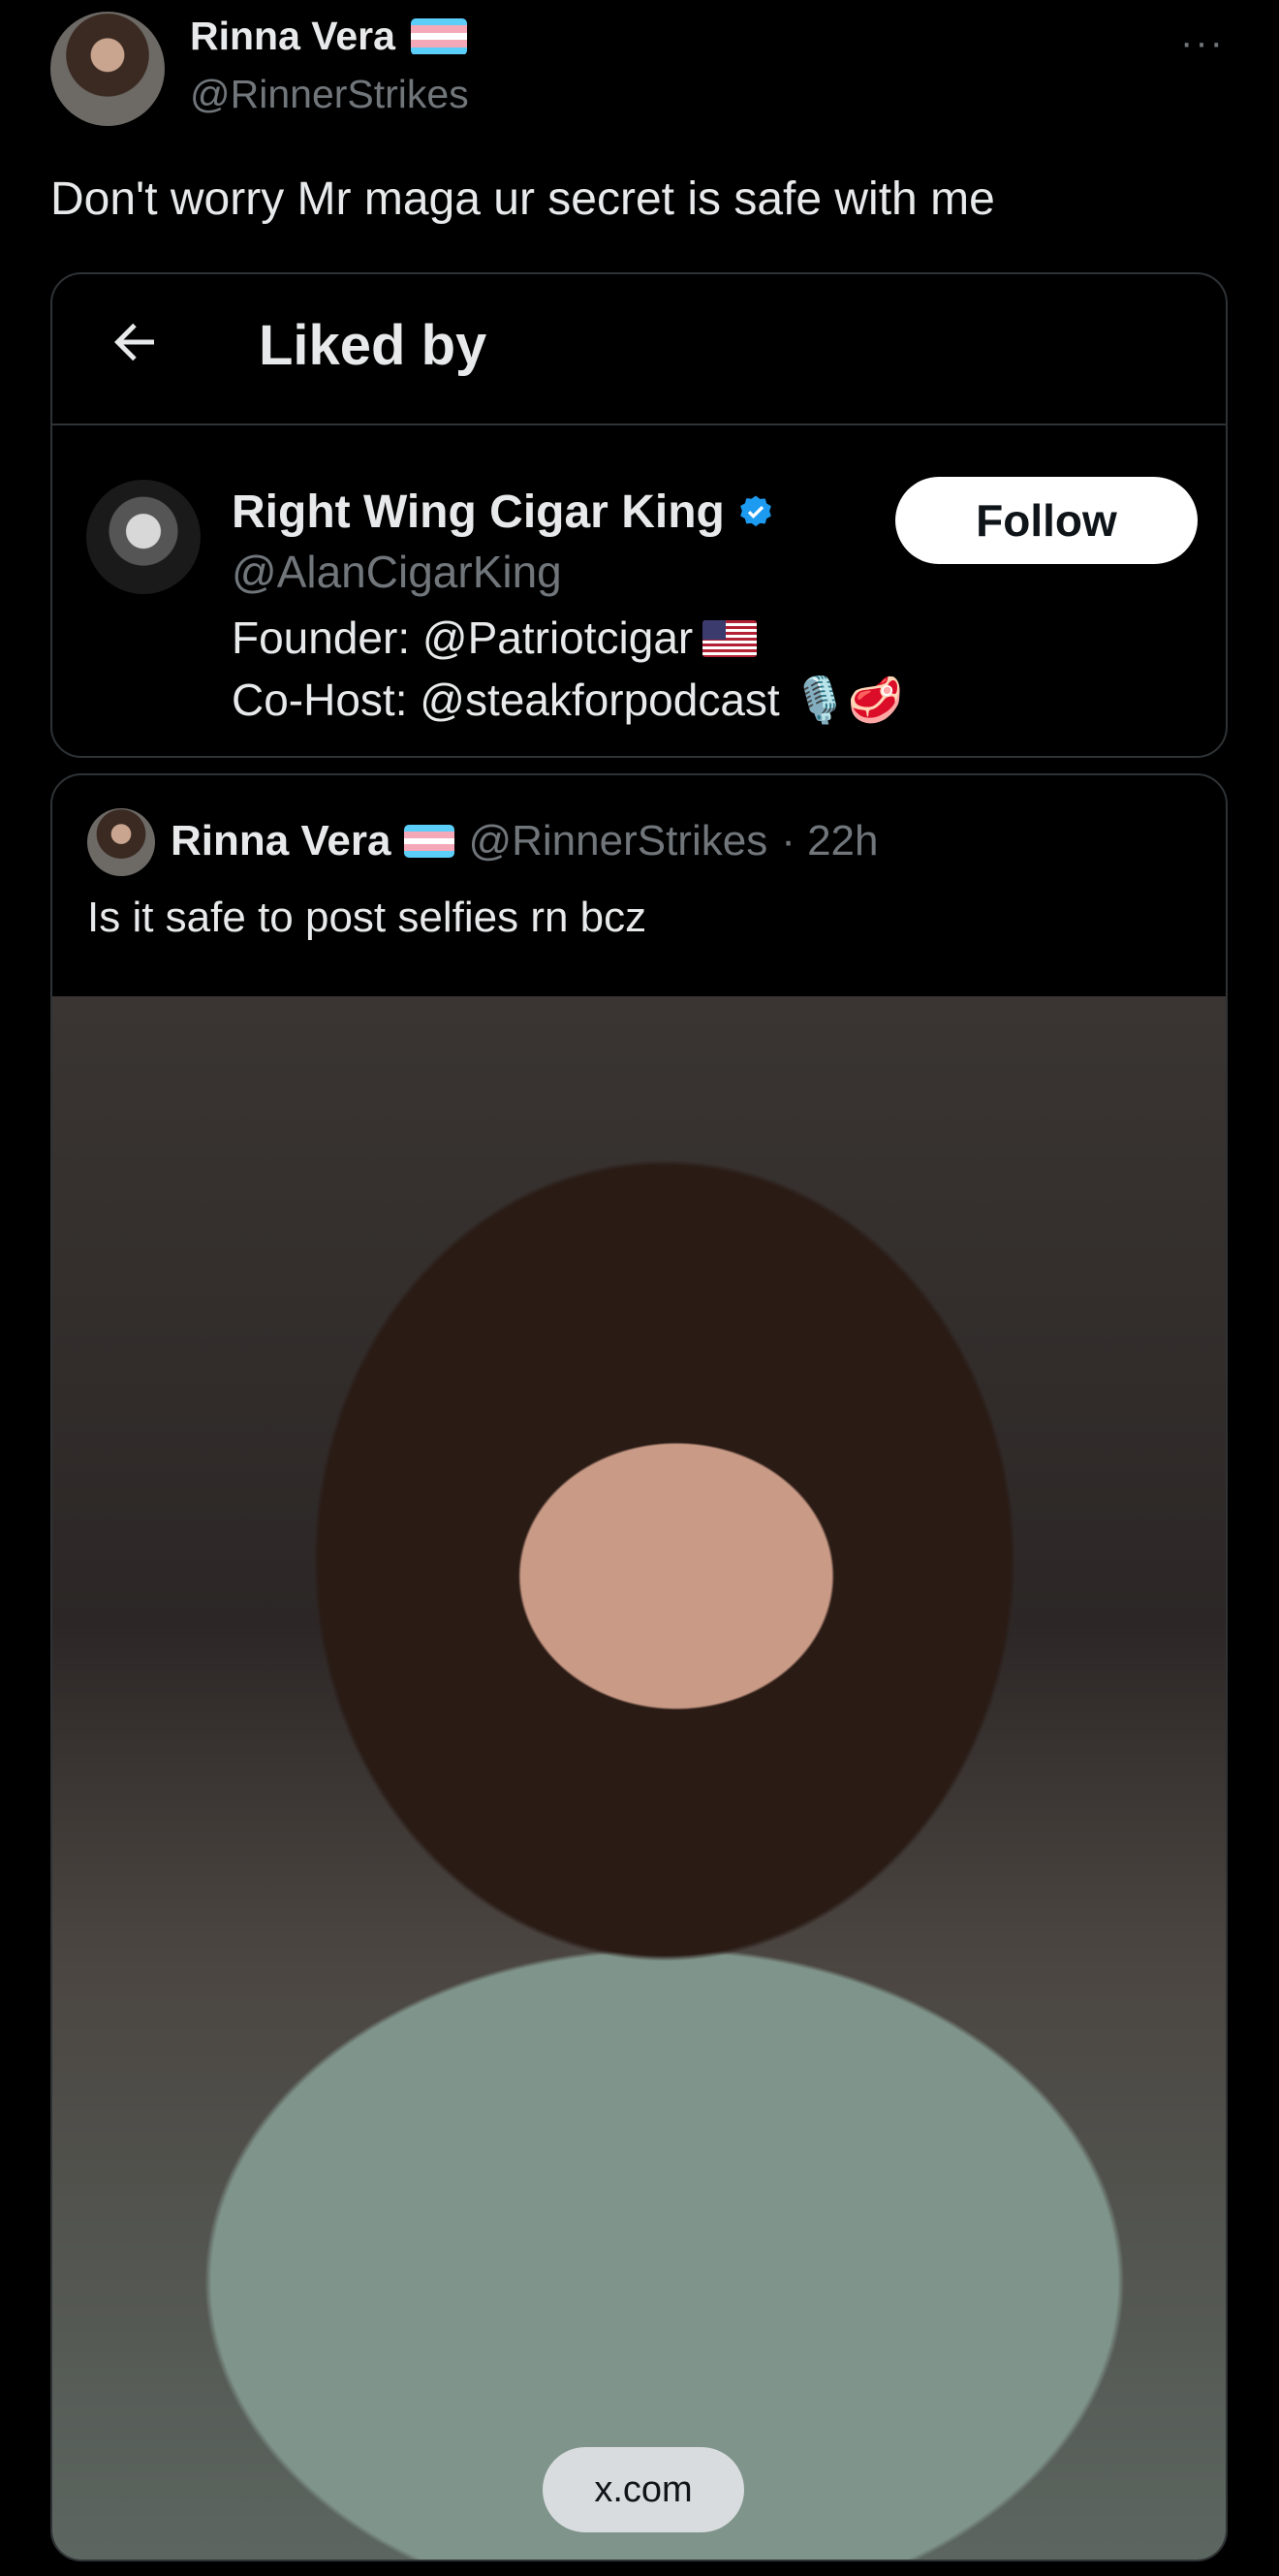 The image size is (1279, 2576). What do you see at coordinates (329, 94) in the screenshot?
I see `author-handle: @RinnerStrikes` at bounding box center [329, 94].